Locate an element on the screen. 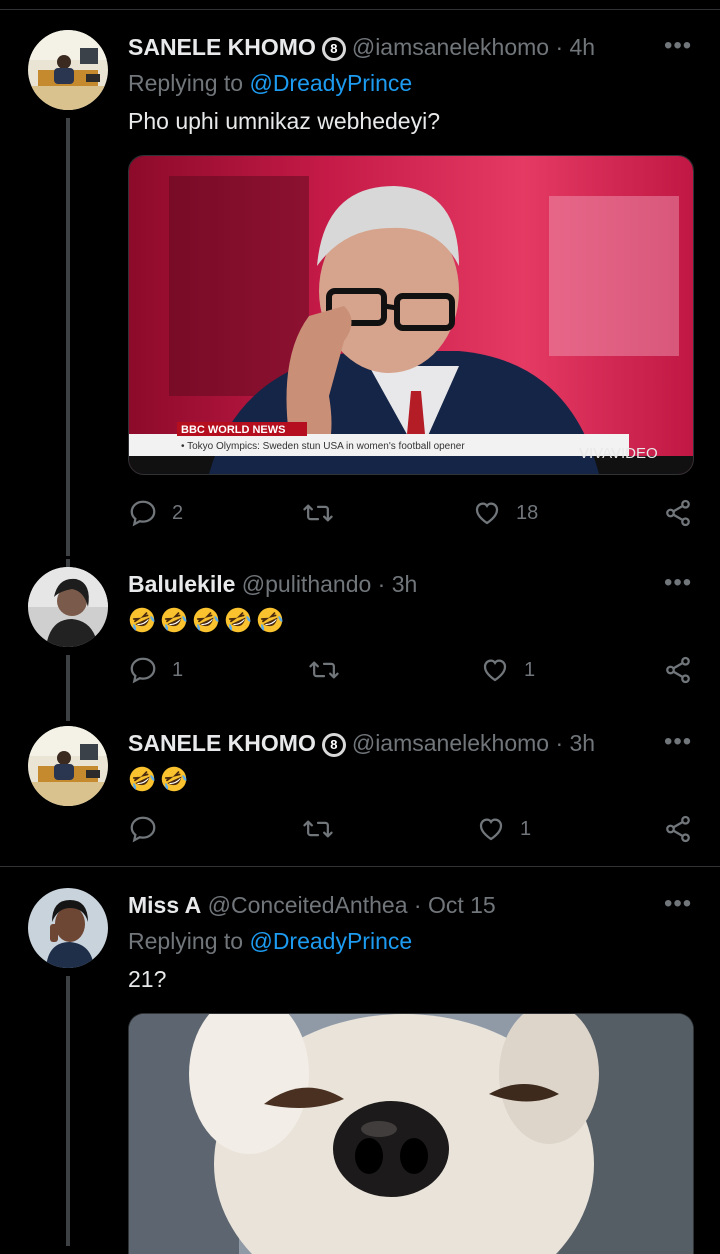 This screenshot has width=720, height=1254. like-count: 18 is located at coordinates (527, 512).